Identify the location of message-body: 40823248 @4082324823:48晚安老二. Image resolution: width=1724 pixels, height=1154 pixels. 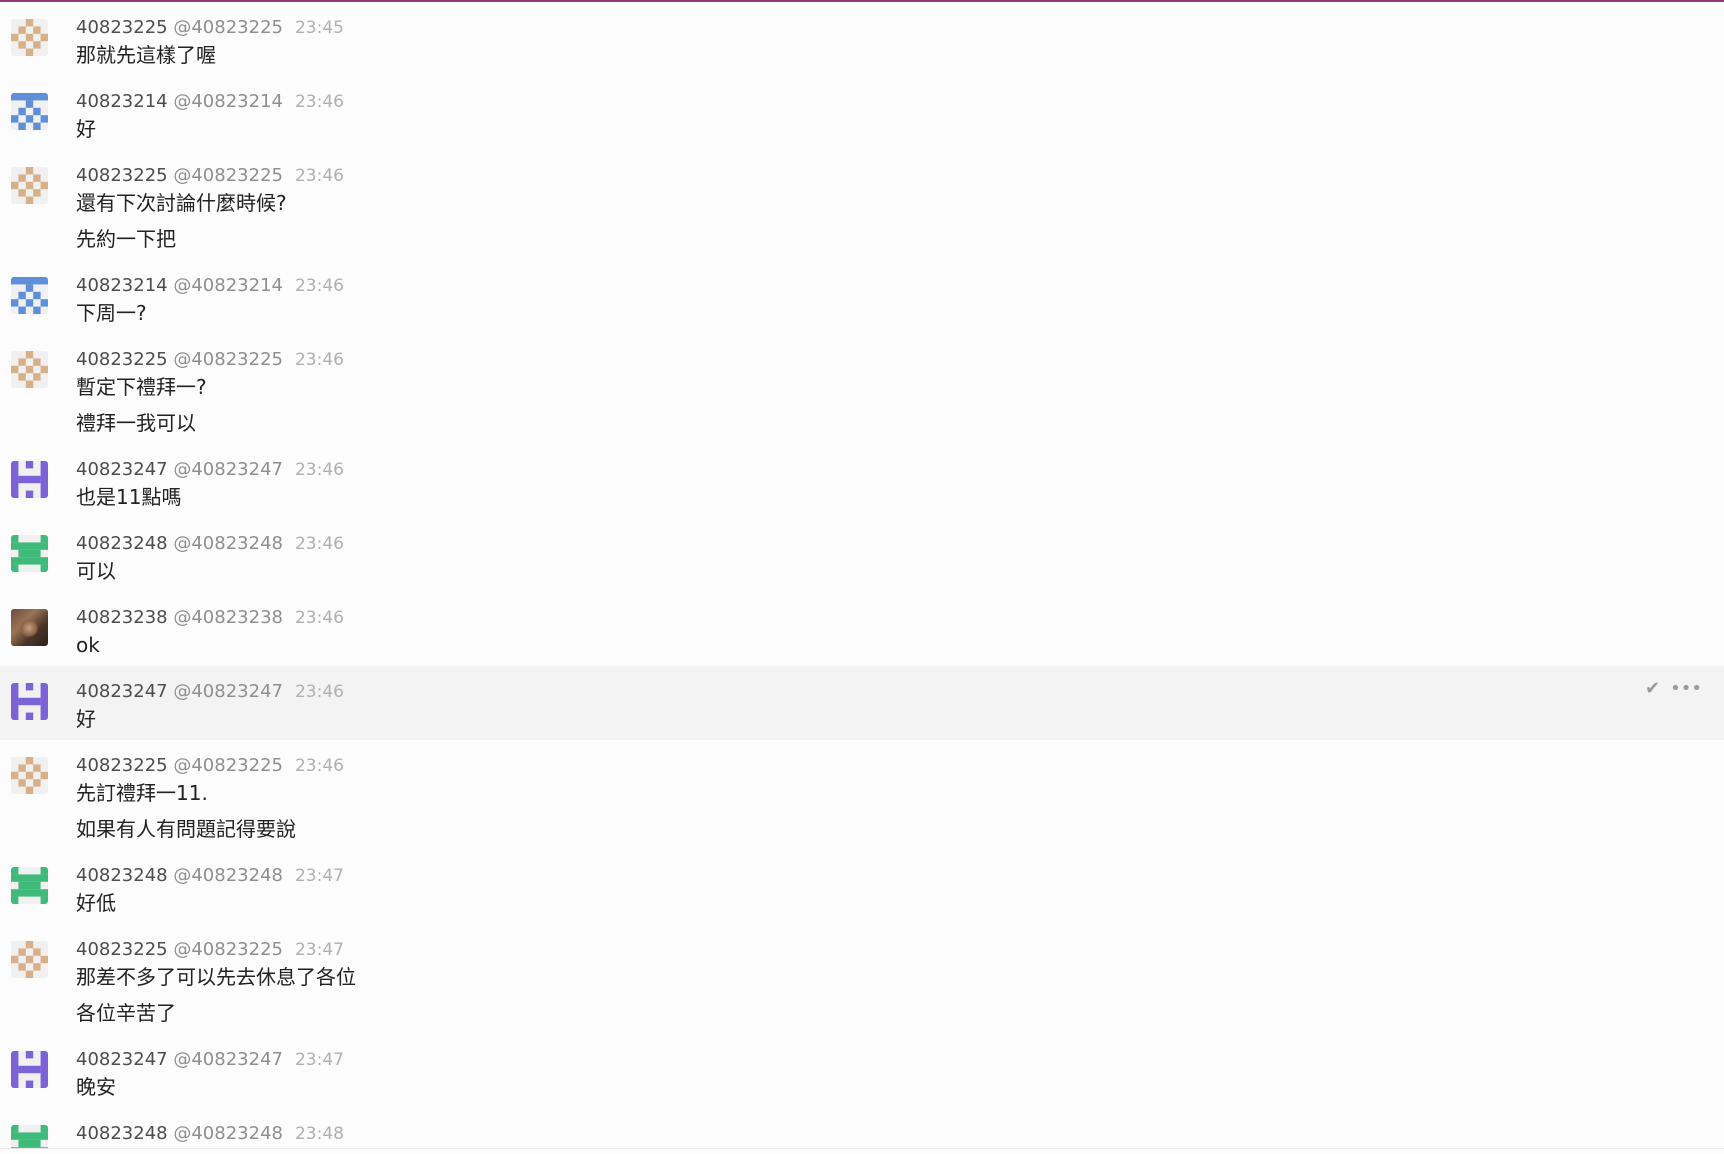
(210, 1135).